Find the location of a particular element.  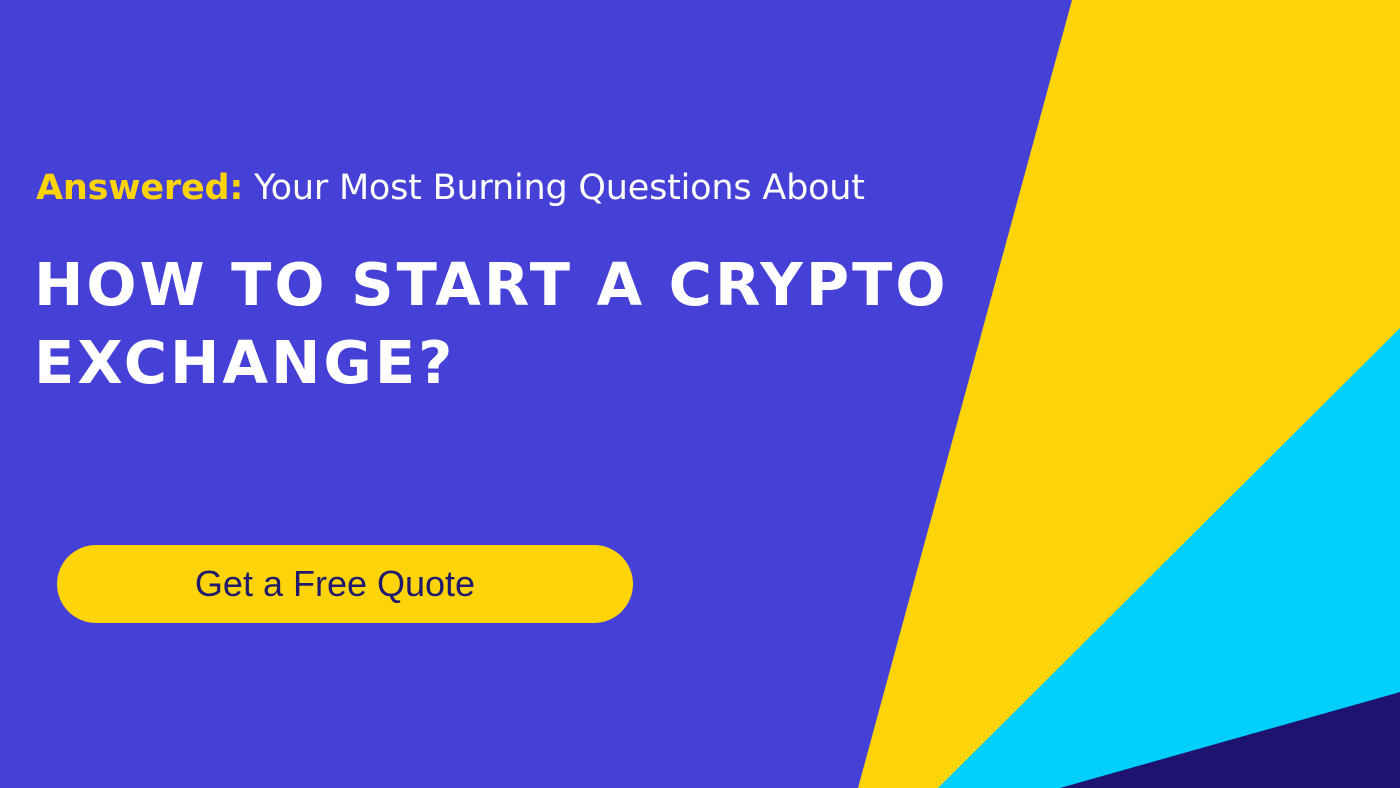

headline-line-2: EXCHANGE? is located at coordinates (245, 362).